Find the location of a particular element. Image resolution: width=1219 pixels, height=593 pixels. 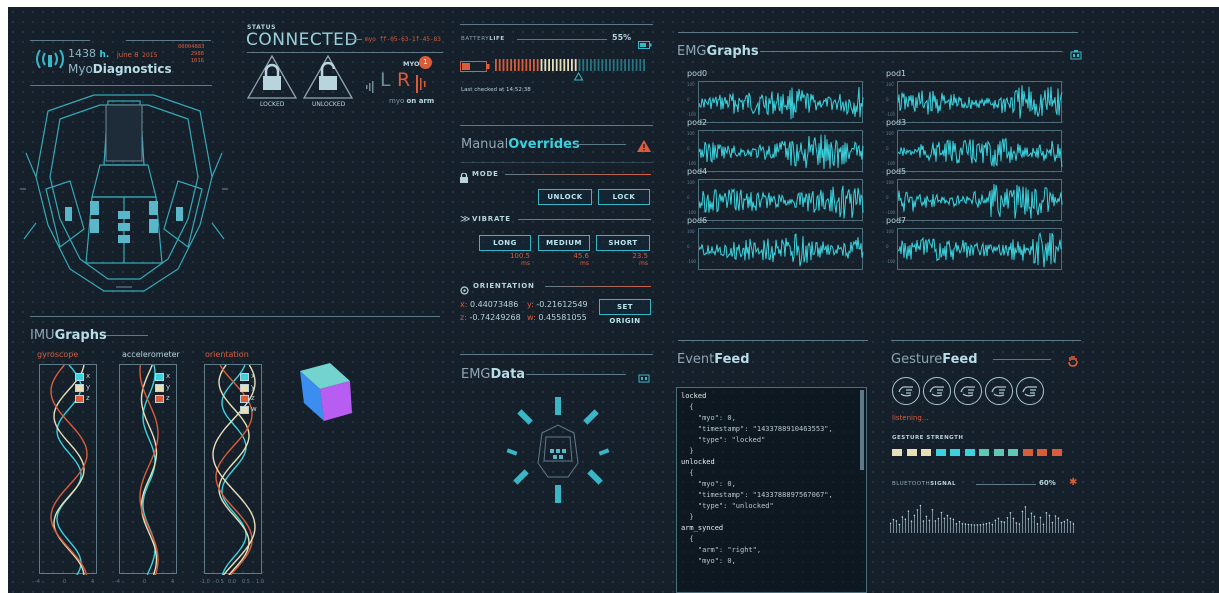

long-duration: 100.5 ms is located at coordinates (519, 260).